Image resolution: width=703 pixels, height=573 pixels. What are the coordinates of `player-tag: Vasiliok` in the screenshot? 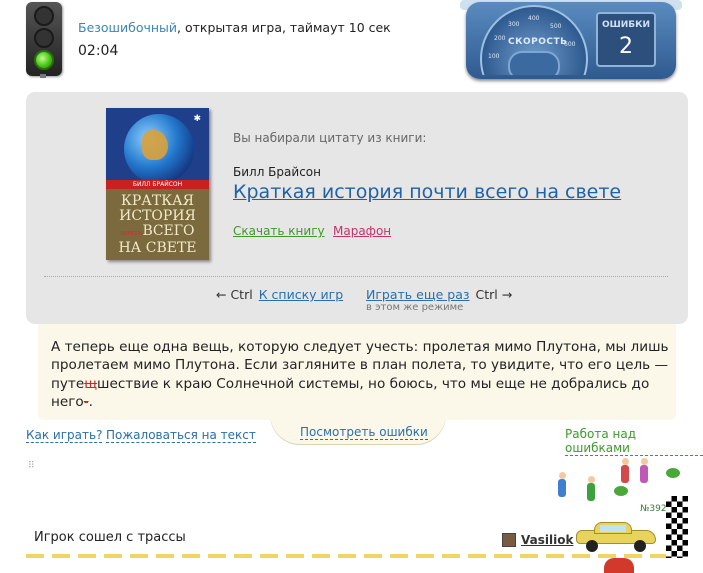 It's located at (537, 540).